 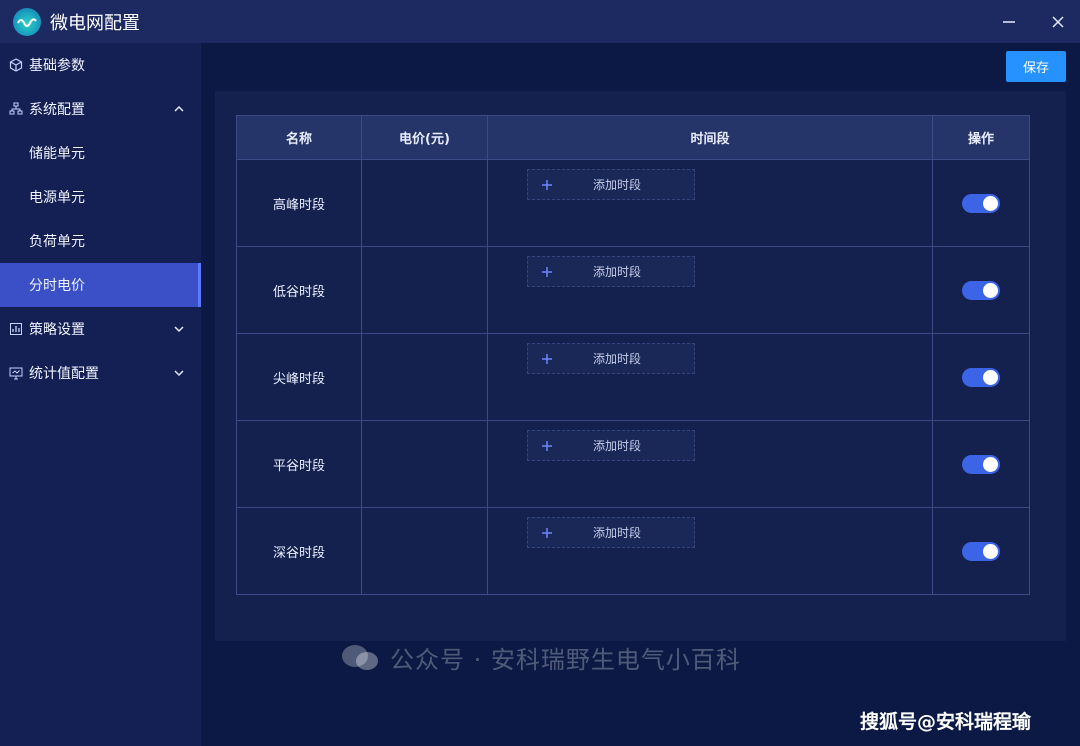 What do you see at coordinates (57, 66) in the screenshot?
I see `sidebar-item-label: 基础参数` at bounding box center [57, 66].